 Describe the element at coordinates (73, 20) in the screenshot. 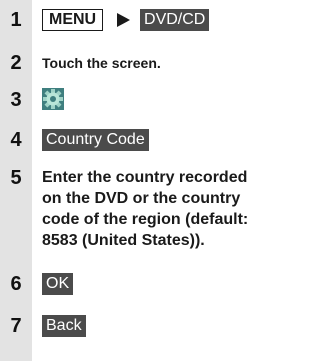

I see `menu-button: MENU` at that location.